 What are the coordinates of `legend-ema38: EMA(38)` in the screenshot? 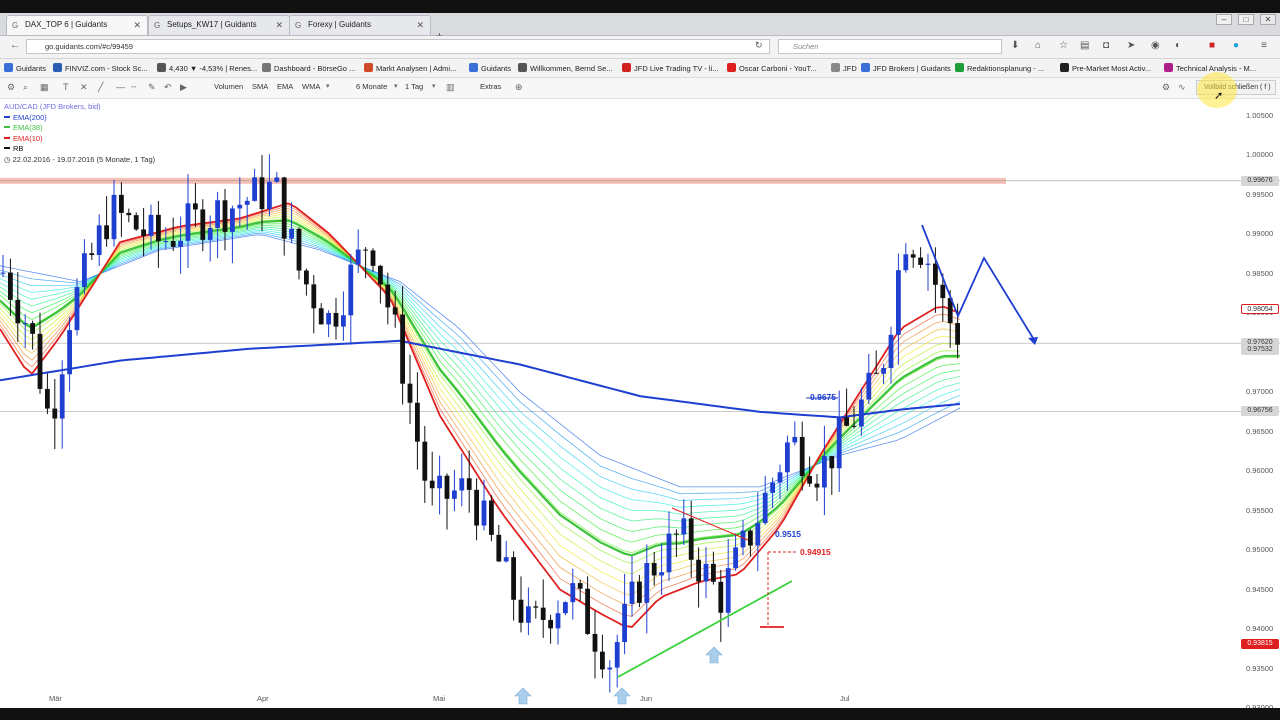 It's located at (79, 128).